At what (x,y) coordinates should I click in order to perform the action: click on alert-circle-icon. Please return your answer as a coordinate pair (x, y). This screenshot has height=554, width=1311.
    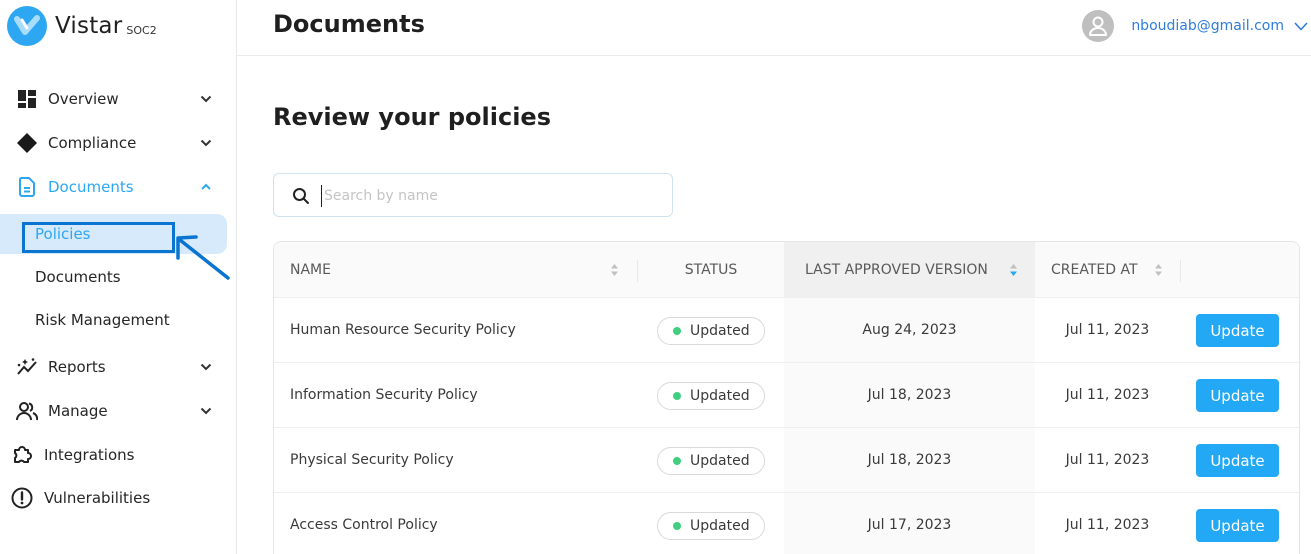
    Looking at the image, I should click on (22, 498).